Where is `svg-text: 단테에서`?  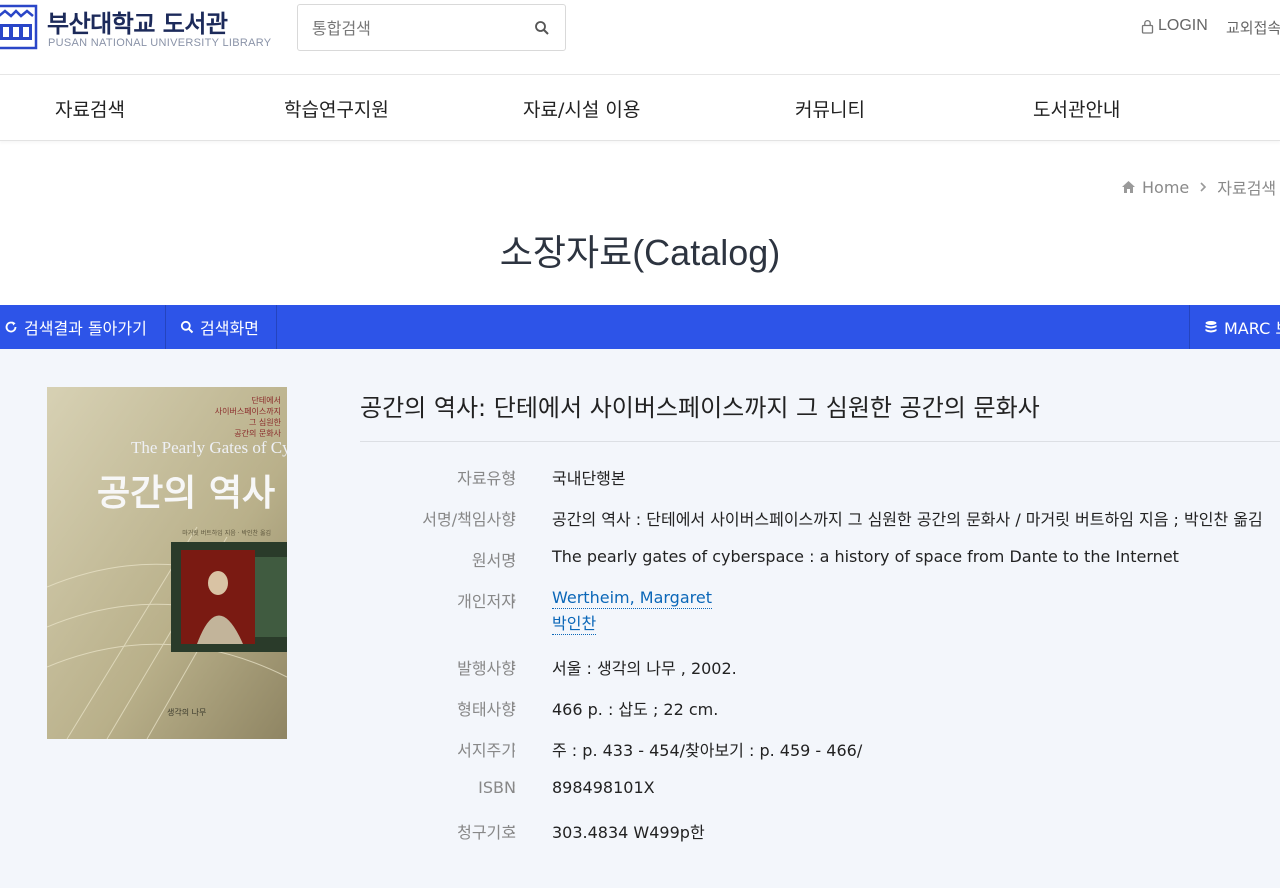
svg-text: 단테에서 is located at coordinates (266, 400).